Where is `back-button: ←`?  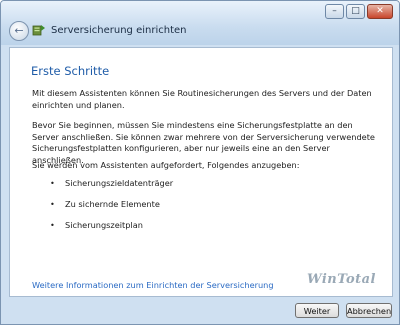 back-button: ← is located at coordinates (19, 31).